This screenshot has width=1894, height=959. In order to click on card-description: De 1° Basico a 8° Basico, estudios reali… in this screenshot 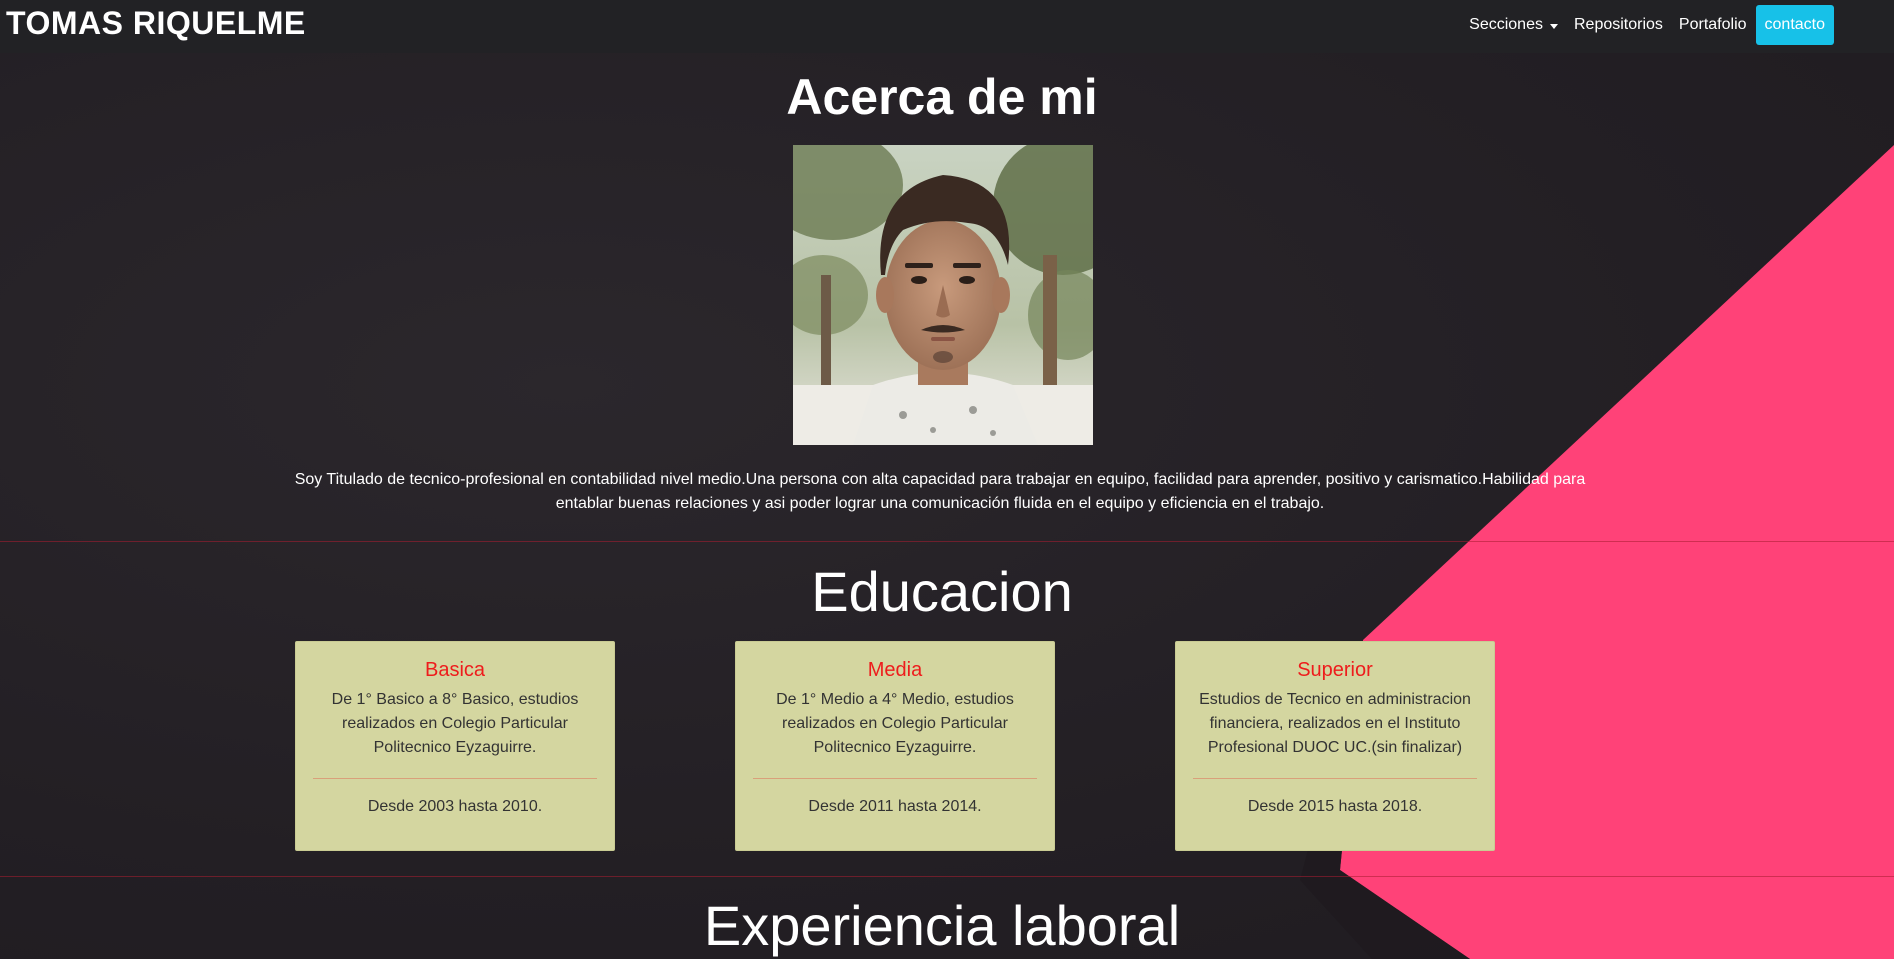, I will do `click(455, 723)`.